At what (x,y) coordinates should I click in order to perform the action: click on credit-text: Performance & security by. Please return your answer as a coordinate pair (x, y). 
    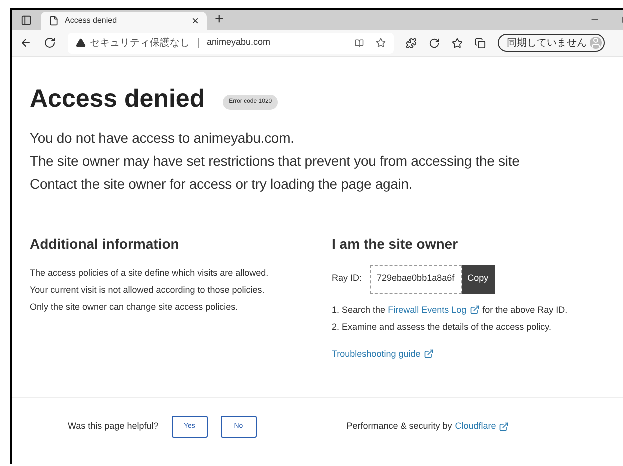
    Looking at the image, I should click on (399, 427).